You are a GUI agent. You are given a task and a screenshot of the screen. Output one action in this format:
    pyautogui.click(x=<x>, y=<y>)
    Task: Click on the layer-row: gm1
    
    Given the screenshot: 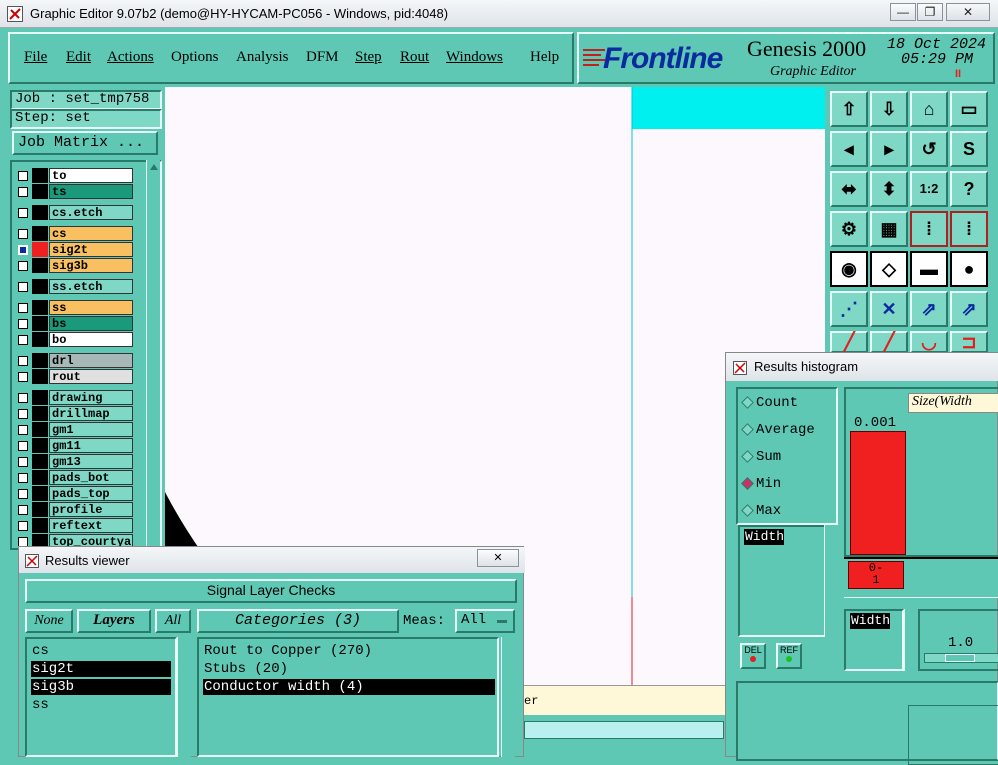 What is the action you would take?
    pyautogui.click(x=74, y=429)
    